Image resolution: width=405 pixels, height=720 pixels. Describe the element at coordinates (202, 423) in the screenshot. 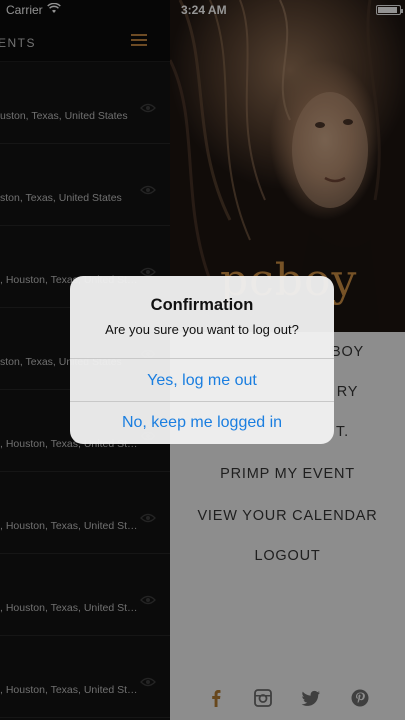

I see `cancel-logout-button: No, keep me logged in` at that location.